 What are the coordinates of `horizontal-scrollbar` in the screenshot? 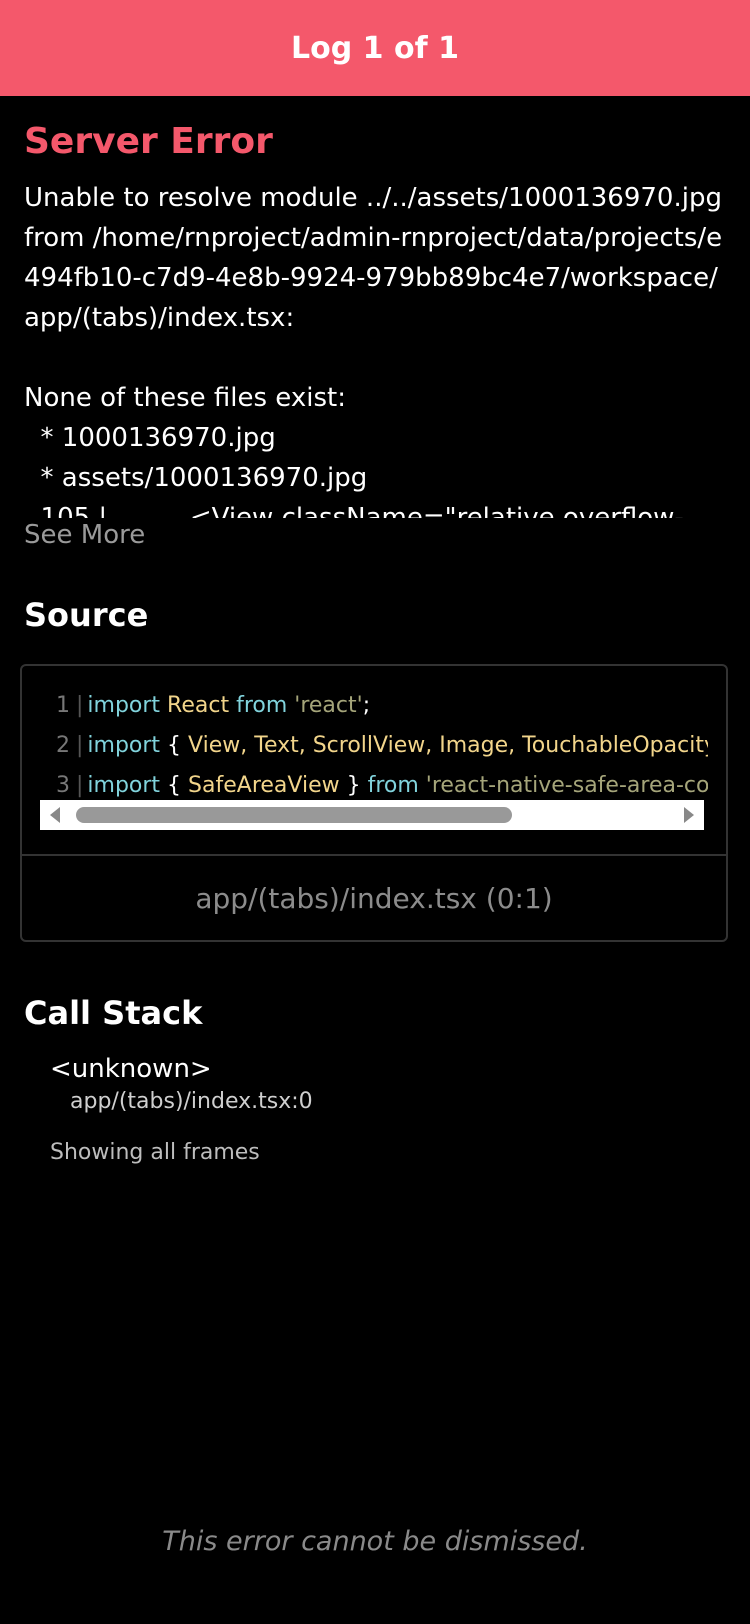 It's located at (372, 815).